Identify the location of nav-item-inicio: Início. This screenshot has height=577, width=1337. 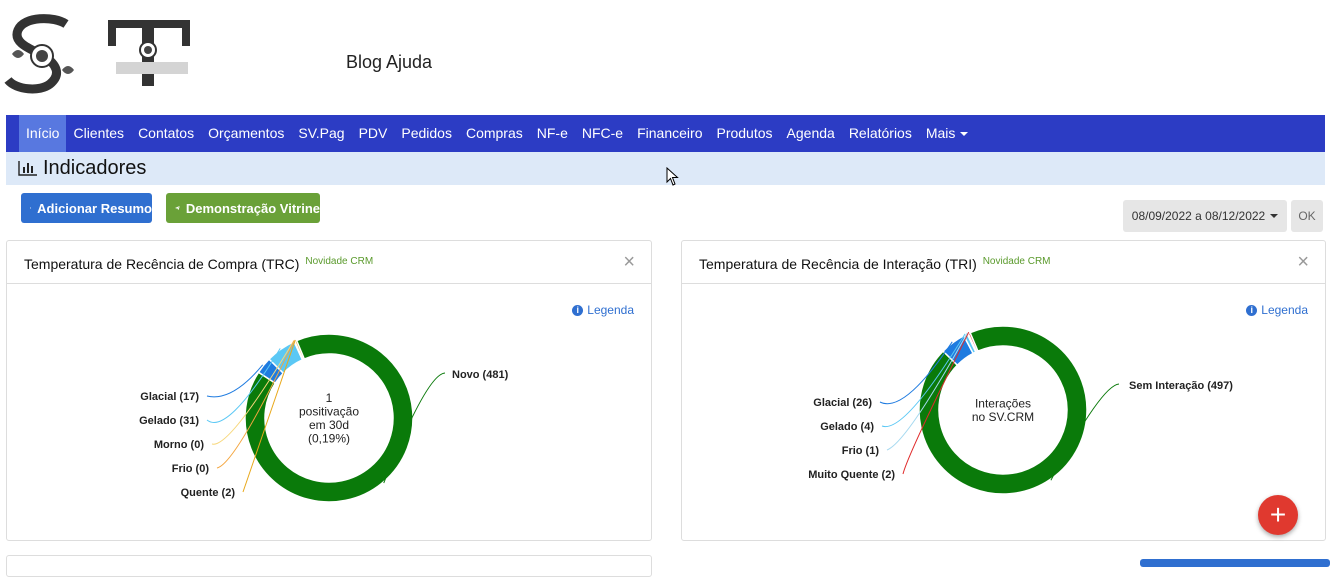
(42, 133).